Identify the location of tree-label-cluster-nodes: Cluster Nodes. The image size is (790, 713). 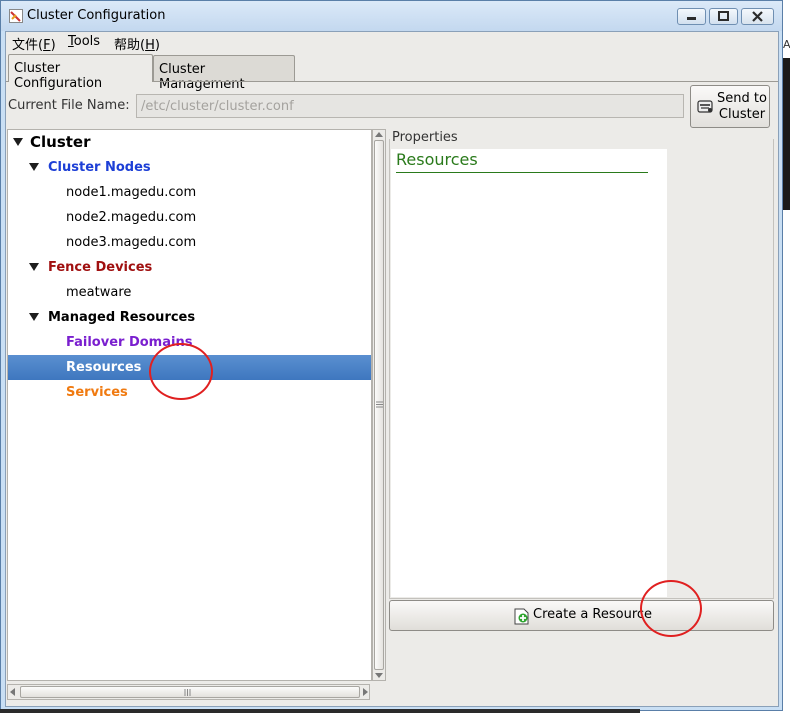
(99, 167).